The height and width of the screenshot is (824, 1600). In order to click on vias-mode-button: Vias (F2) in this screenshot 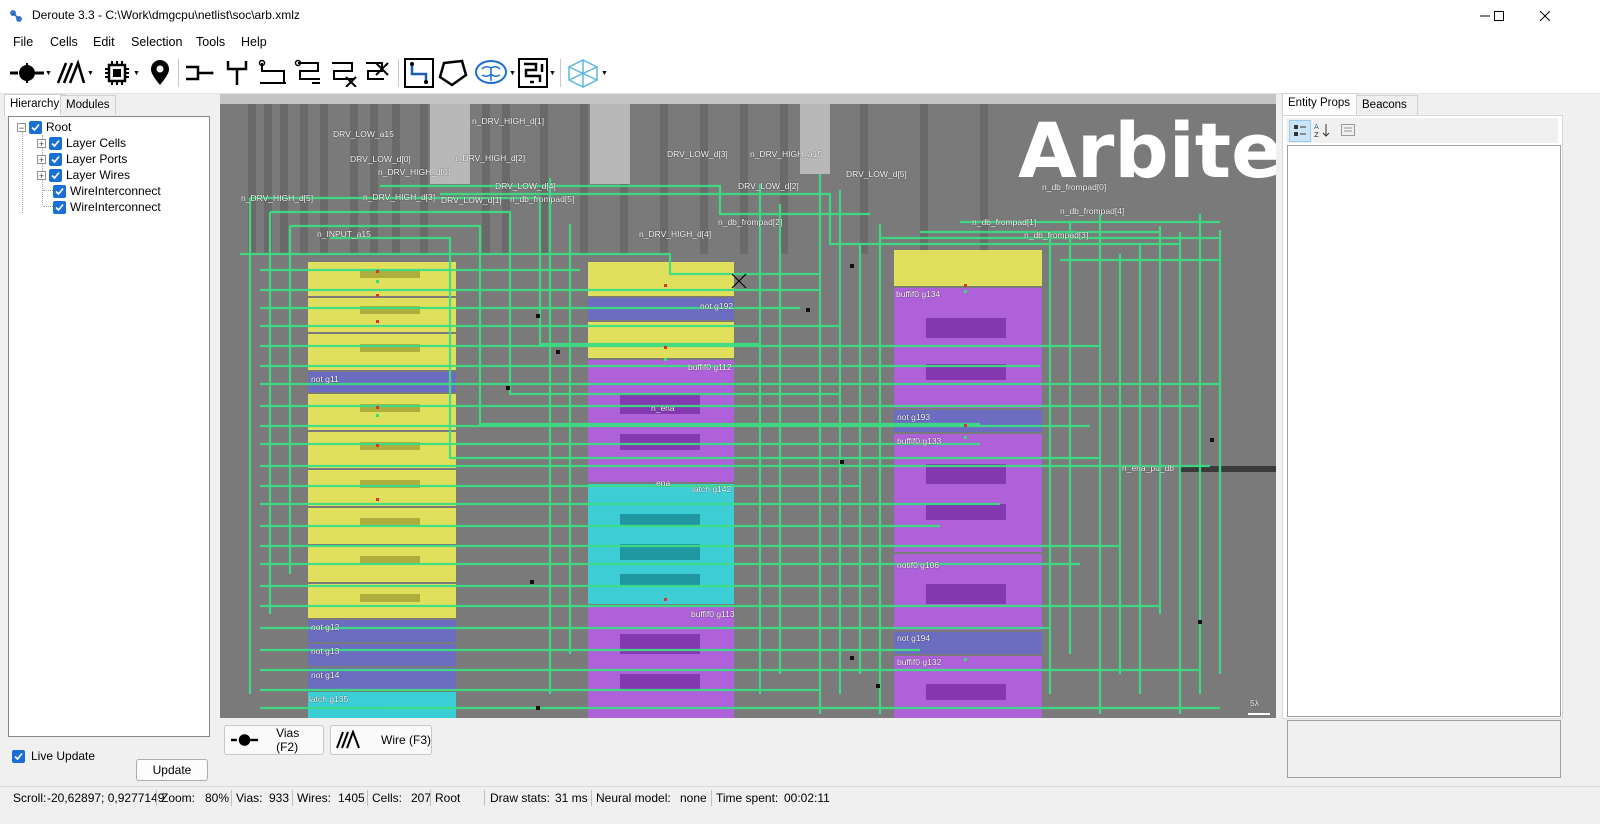, I will do `click(274, 740)`.